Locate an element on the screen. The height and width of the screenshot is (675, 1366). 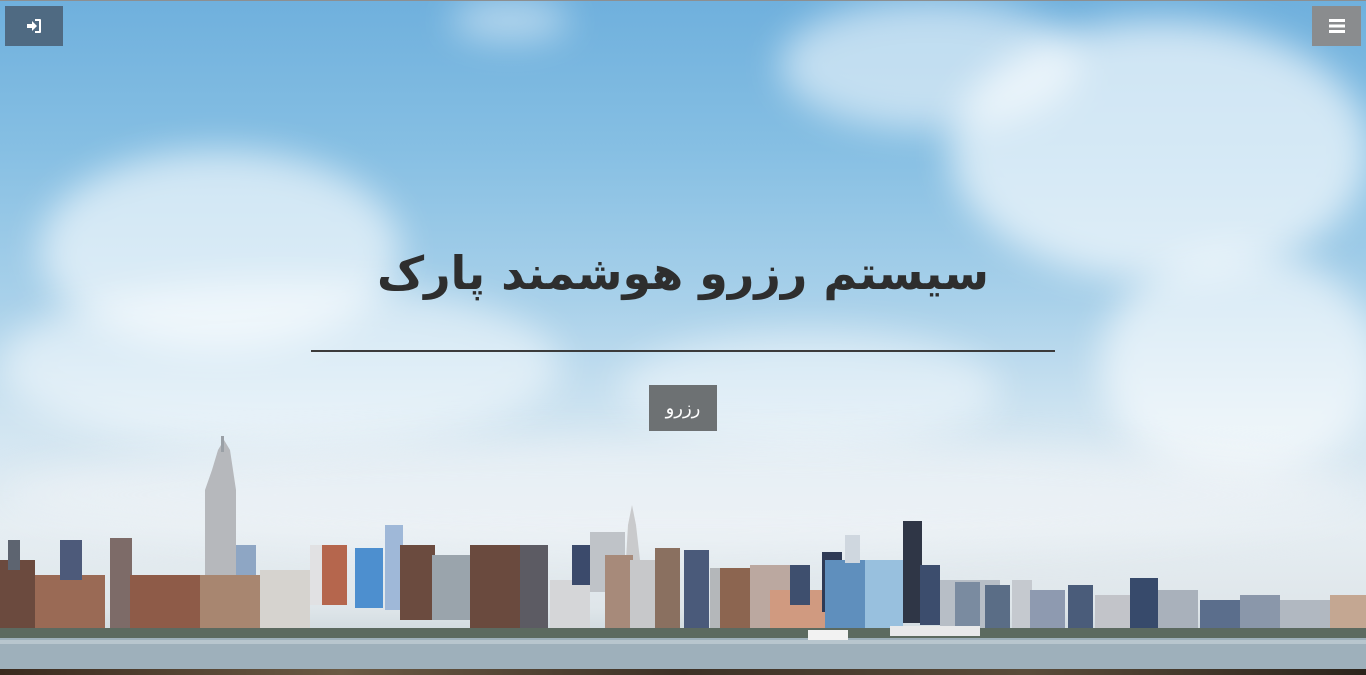
bottom-strip is located at coordinates (683, 672).